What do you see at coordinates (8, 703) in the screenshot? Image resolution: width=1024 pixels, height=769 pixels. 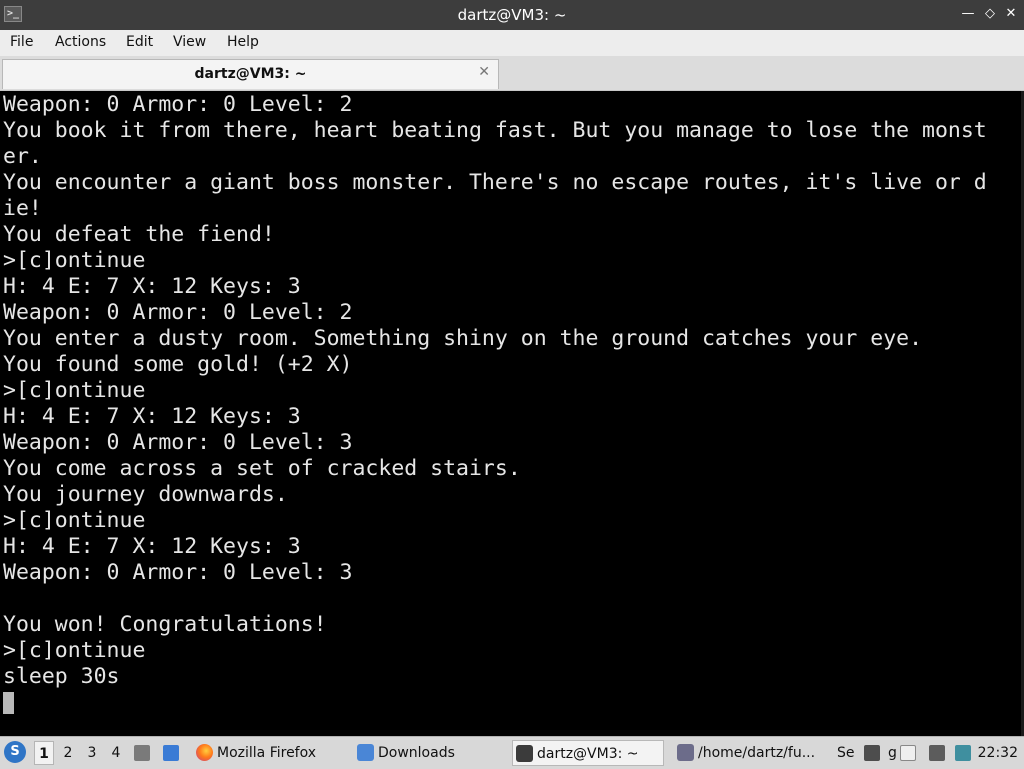 I see `text-cursor` at bounding box center [8, 703].